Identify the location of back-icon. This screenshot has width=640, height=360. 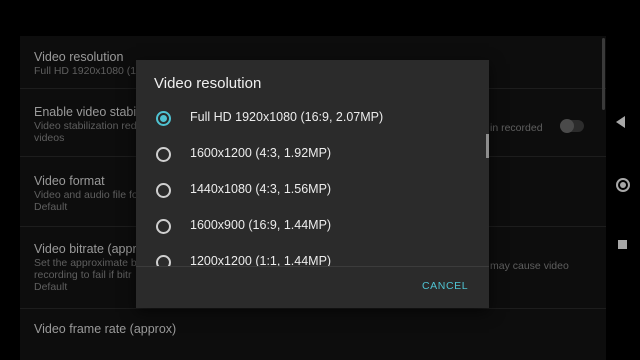
(620, 122).